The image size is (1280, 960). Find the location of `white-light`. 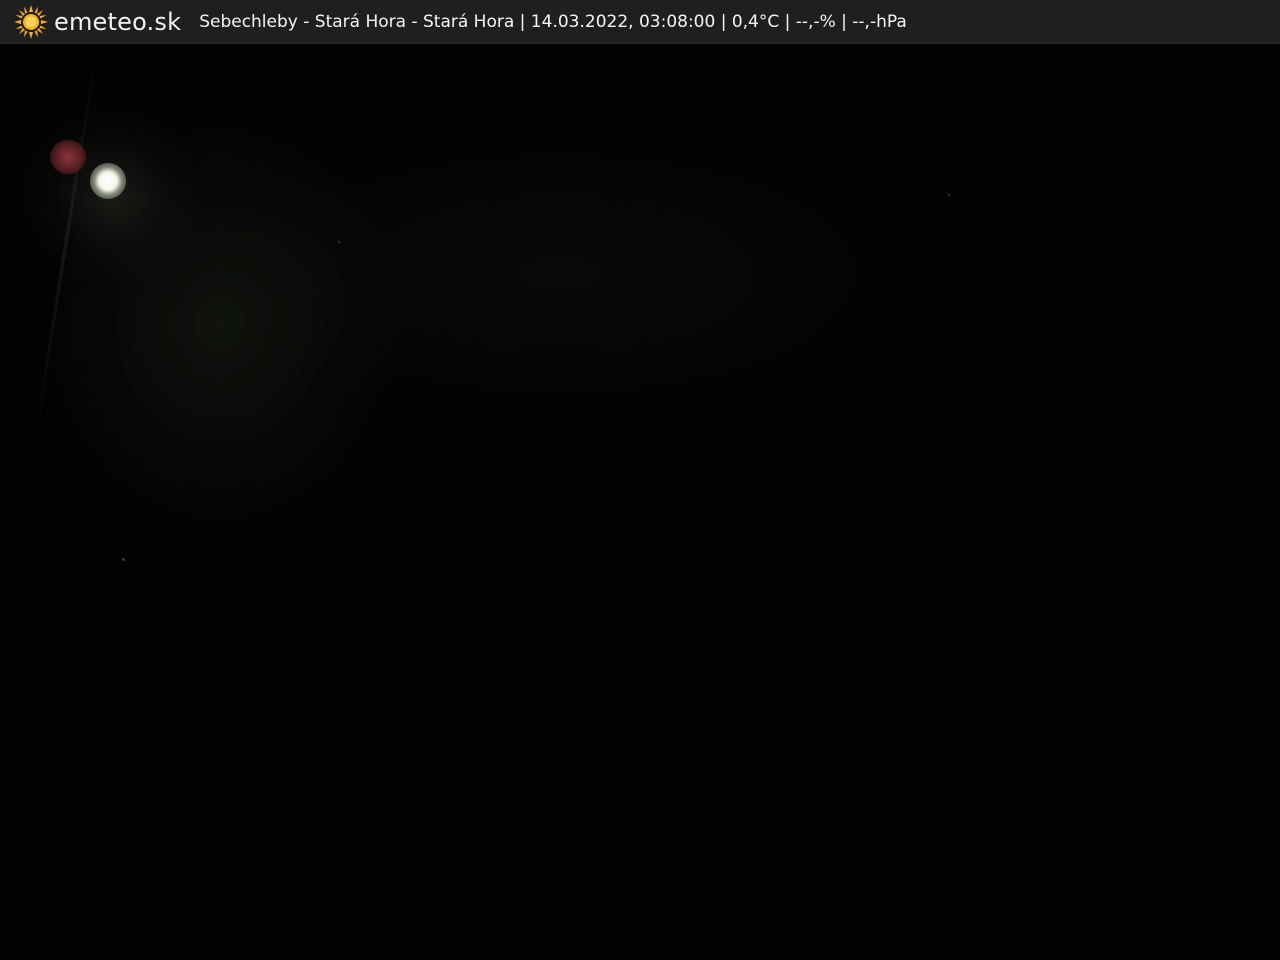

white-light is located at coordinates (108, 181).